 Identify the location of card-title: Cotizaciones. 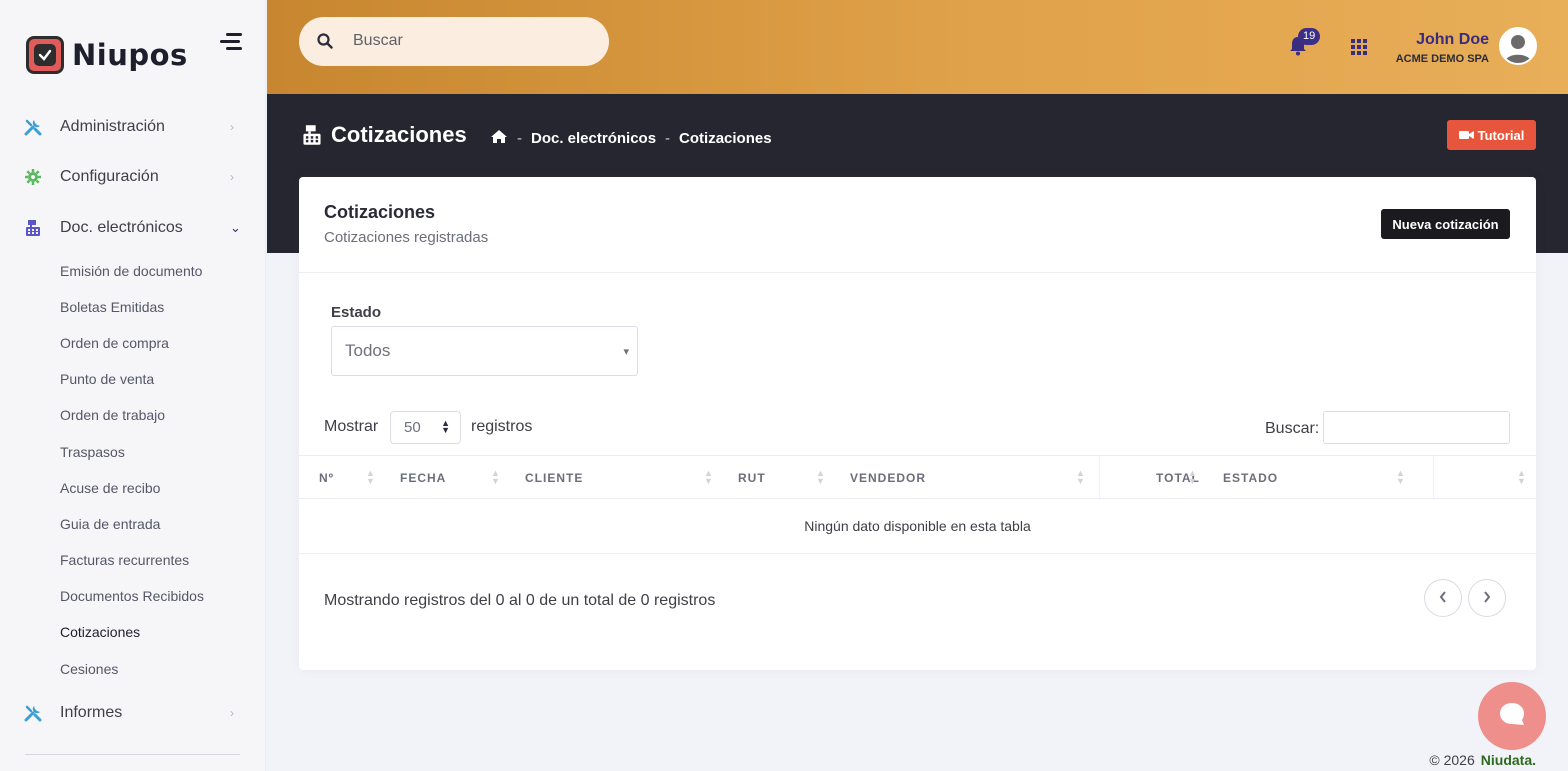
(380, 212).